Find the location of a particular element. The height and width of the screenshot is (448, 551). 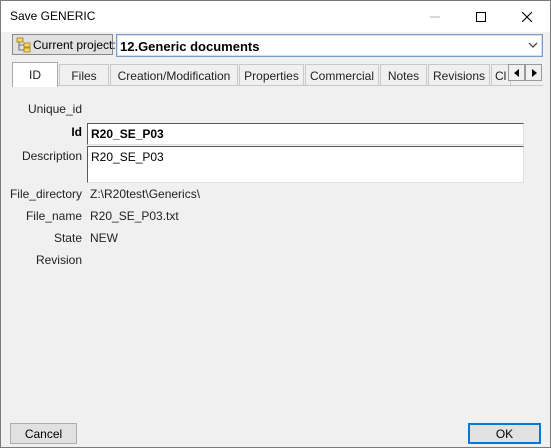

tab-notes: Notes is located at coordinates (403, 75).